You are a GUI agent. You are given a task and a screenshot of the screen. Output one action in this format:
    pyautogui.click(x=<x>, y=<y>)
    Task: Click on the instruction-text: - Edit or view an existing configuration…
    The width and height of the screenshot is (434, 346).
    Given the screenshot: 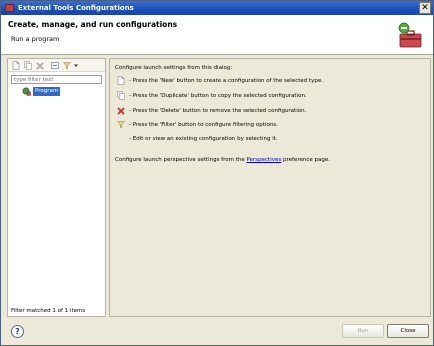 What is the action you would take?
    pyautogui.click(x=203, y=139)
    